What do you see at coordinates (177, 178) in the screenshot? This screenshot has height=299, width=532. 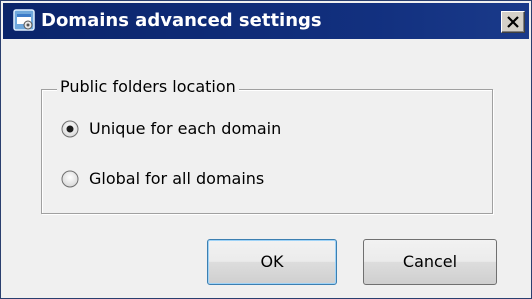 I see `radio-label-global: Global for all domains` at bounding box center [177, 178].